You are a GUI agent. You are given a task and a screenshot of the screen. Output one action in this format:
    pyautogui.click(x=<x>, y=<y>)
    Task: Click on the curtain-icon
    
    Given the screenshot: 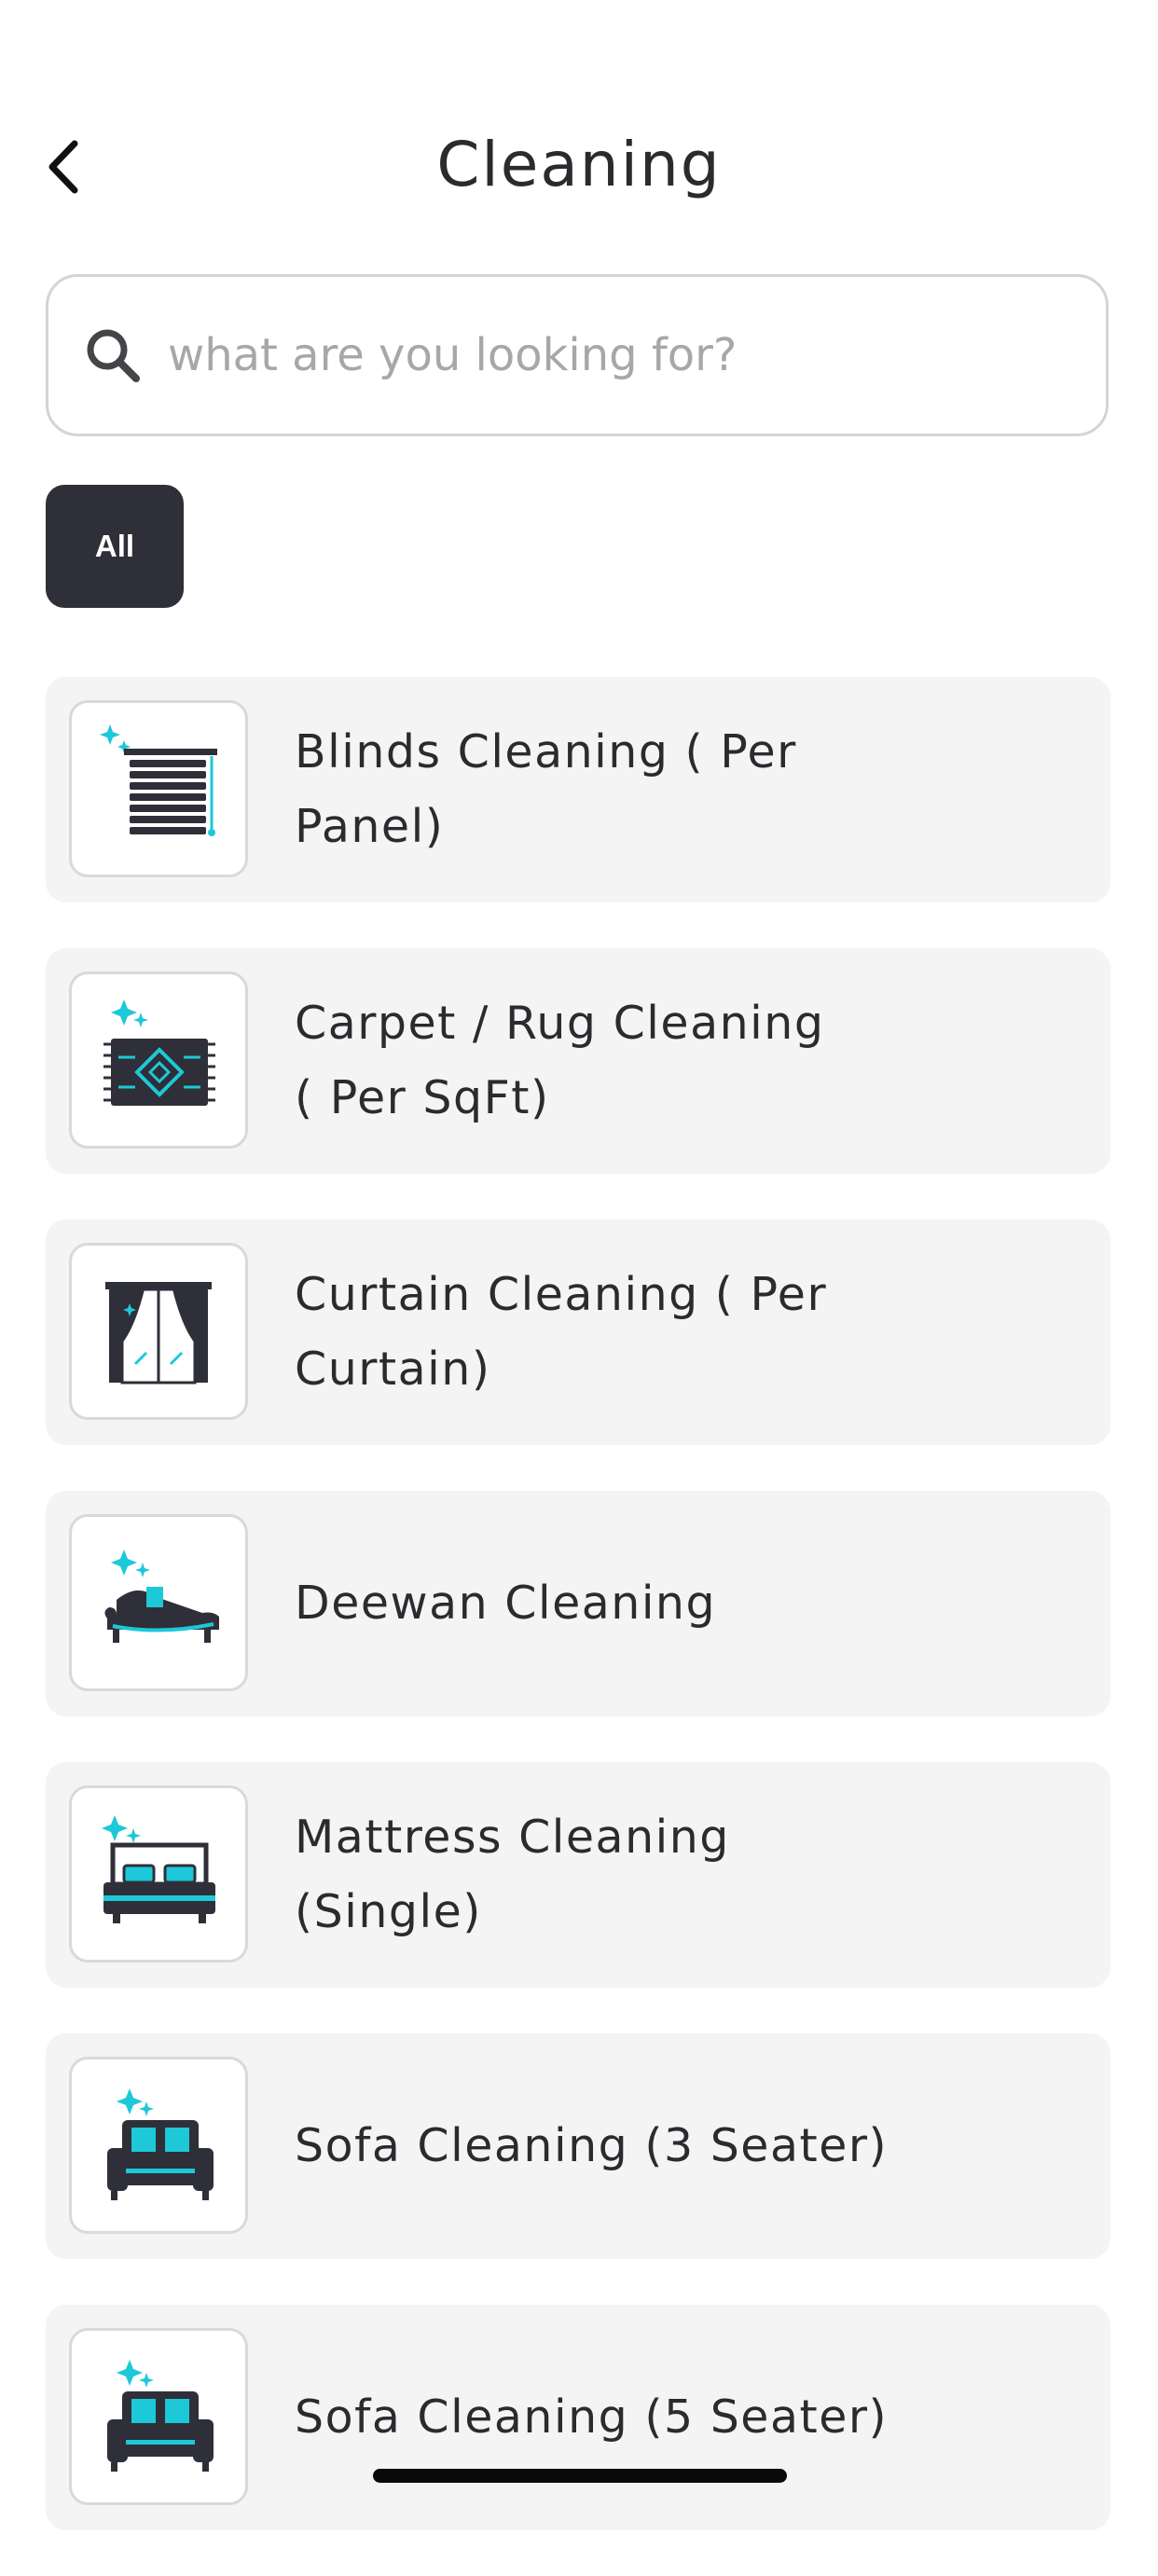 What is the action you would take?
    pyautogui.click(x=158, y=1333)
    